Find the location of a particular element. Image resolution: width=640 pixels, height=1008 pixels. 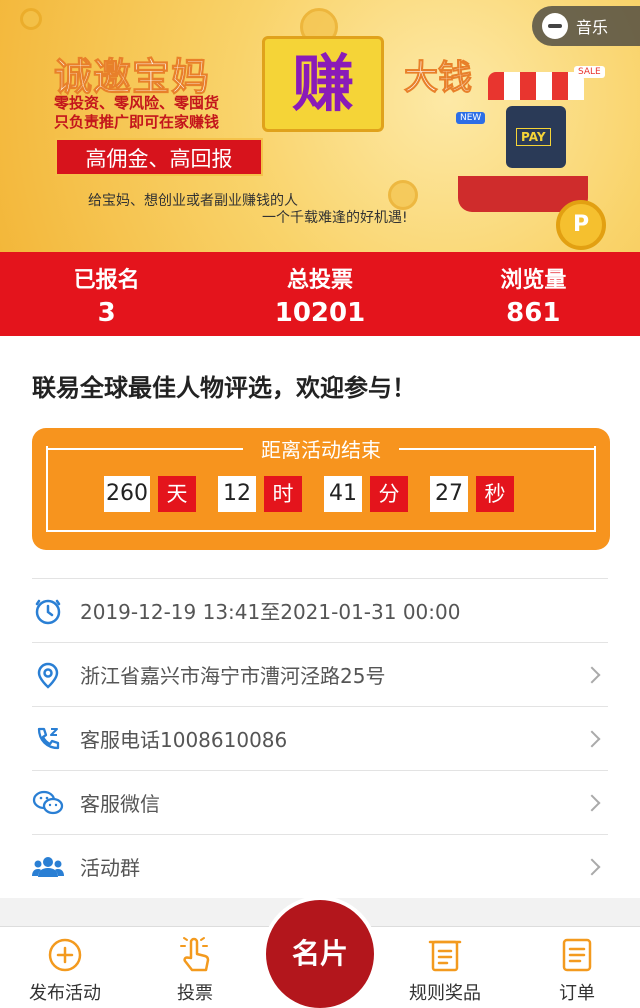

banner-red-tag: 高佣金、高回报 is located at coordinates (159, 157).